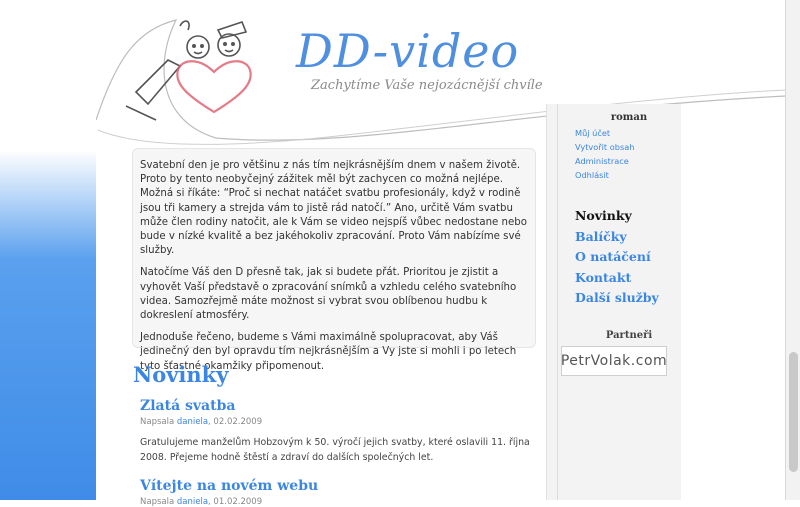 Image resolution: width=800 pixels, height=507 pixels. I want to click on nav-item-dalsi-sluzby: Další služby, so click(617, 298).